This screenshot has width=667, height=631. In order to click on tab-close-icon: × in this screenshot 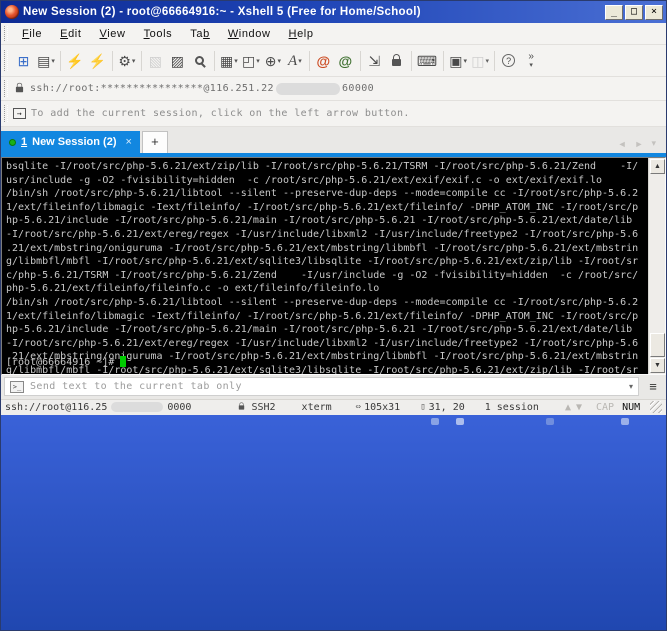, I will do `click(128, 142)`.